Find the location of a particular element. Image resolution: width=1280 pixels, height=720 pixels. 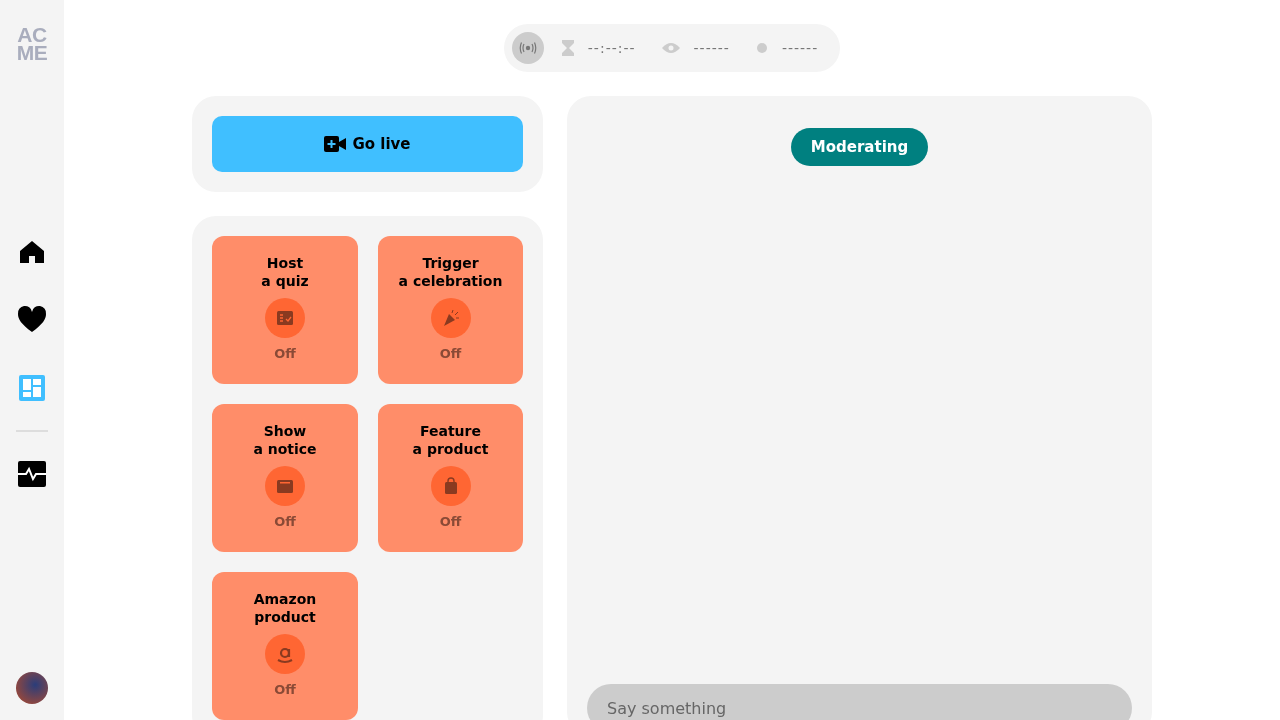

video-plus-icon is located at coordinates (335, 144).